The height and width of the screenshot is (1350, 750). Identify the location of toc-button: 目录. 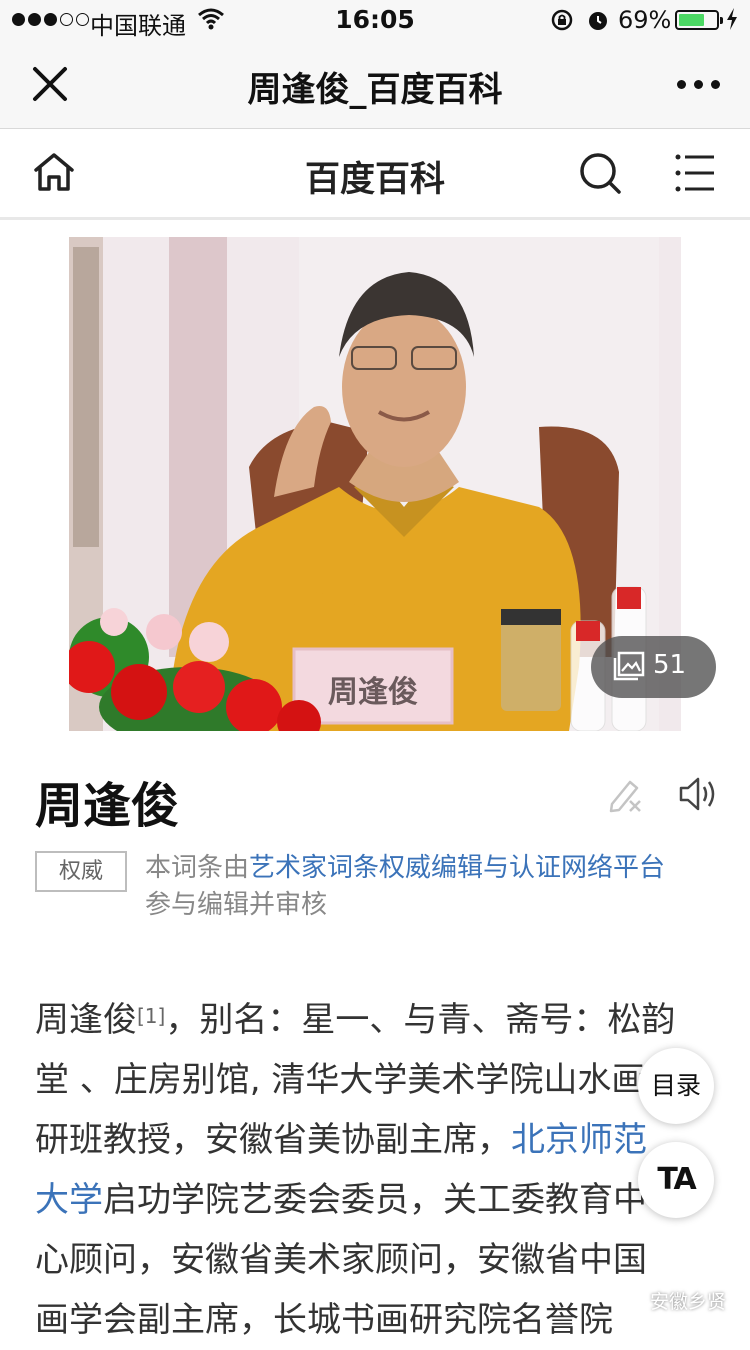
(676, 1086).